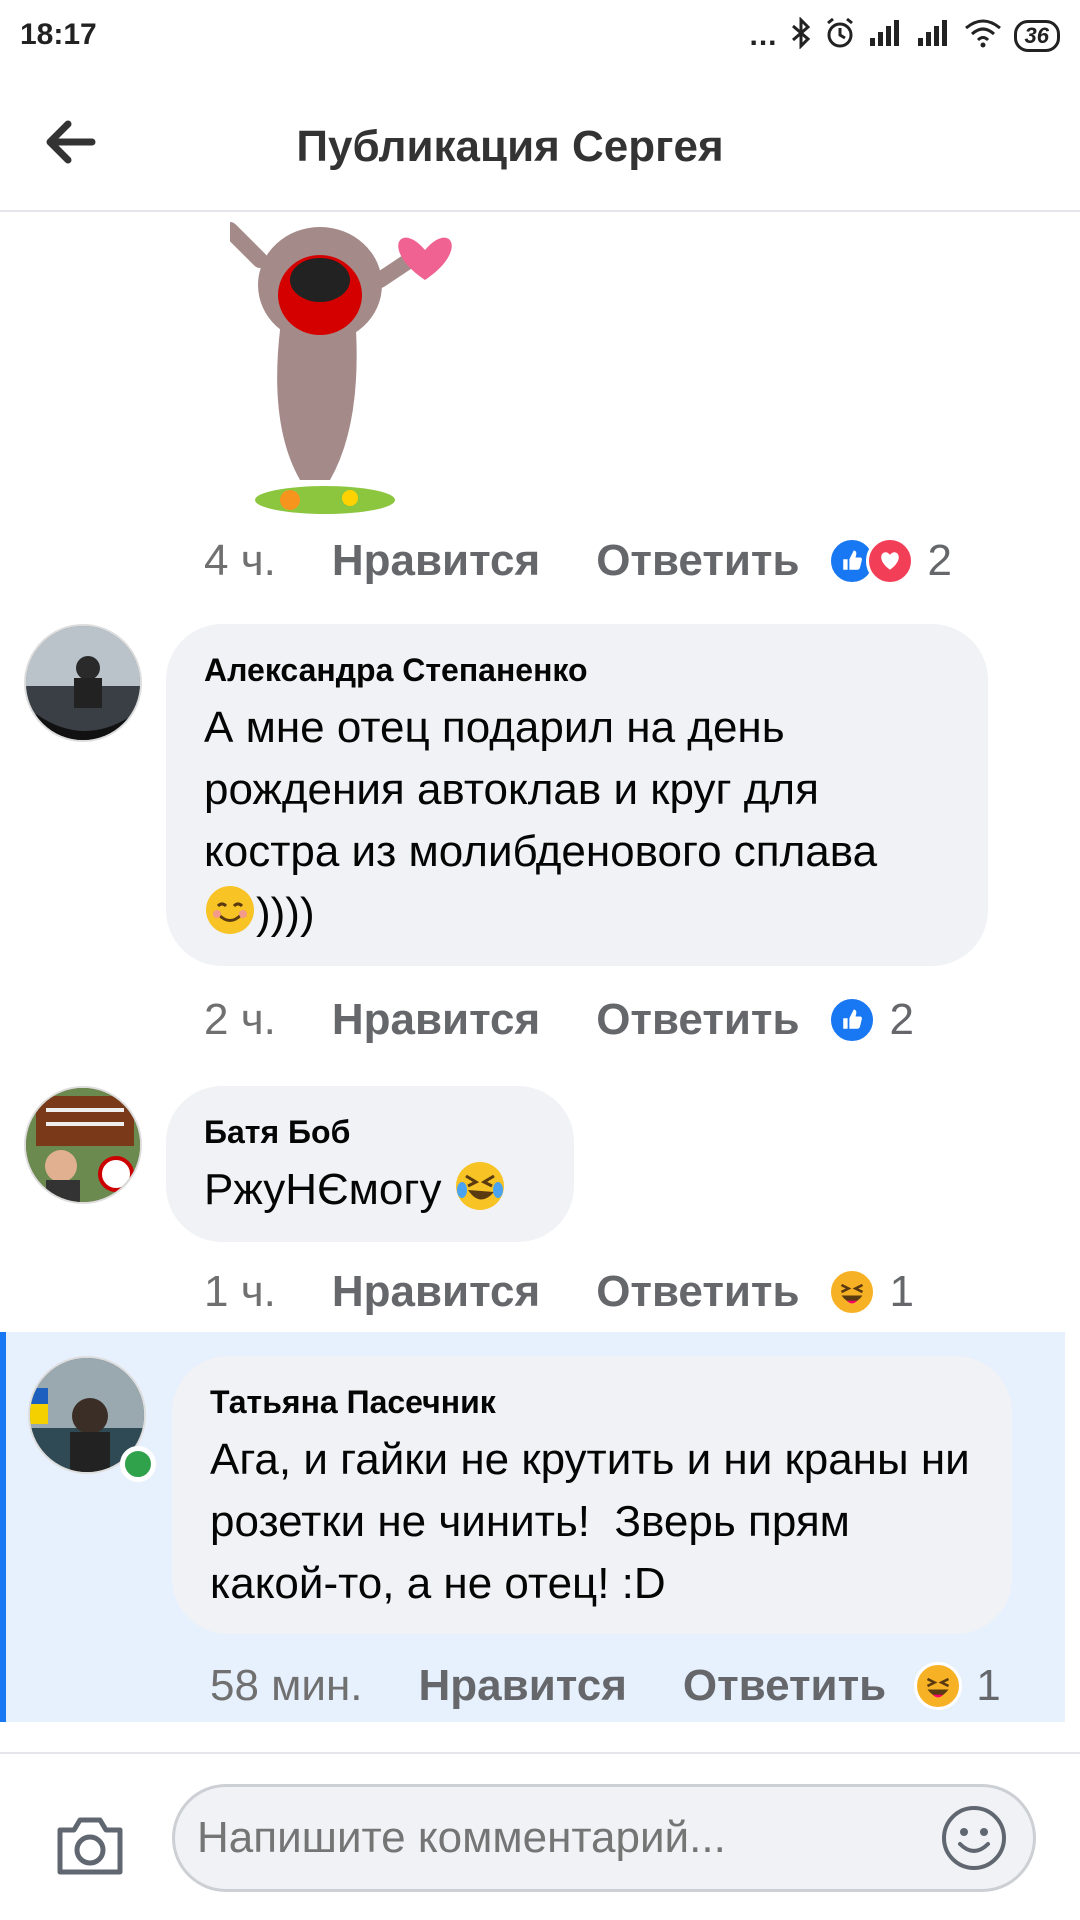  I want to click on online-status-indicator, so click(138, 1464).